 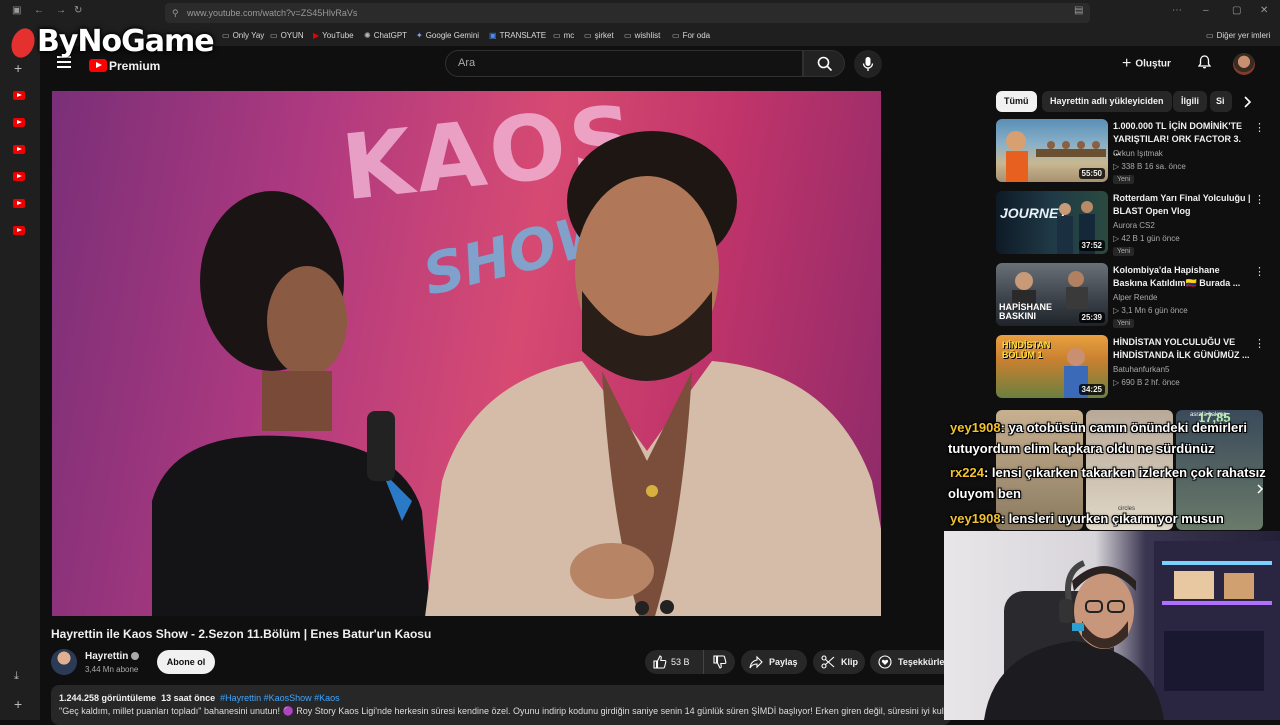 I want to click on sidebar-toggle-icon: ▣, so click(x=16, y=10).